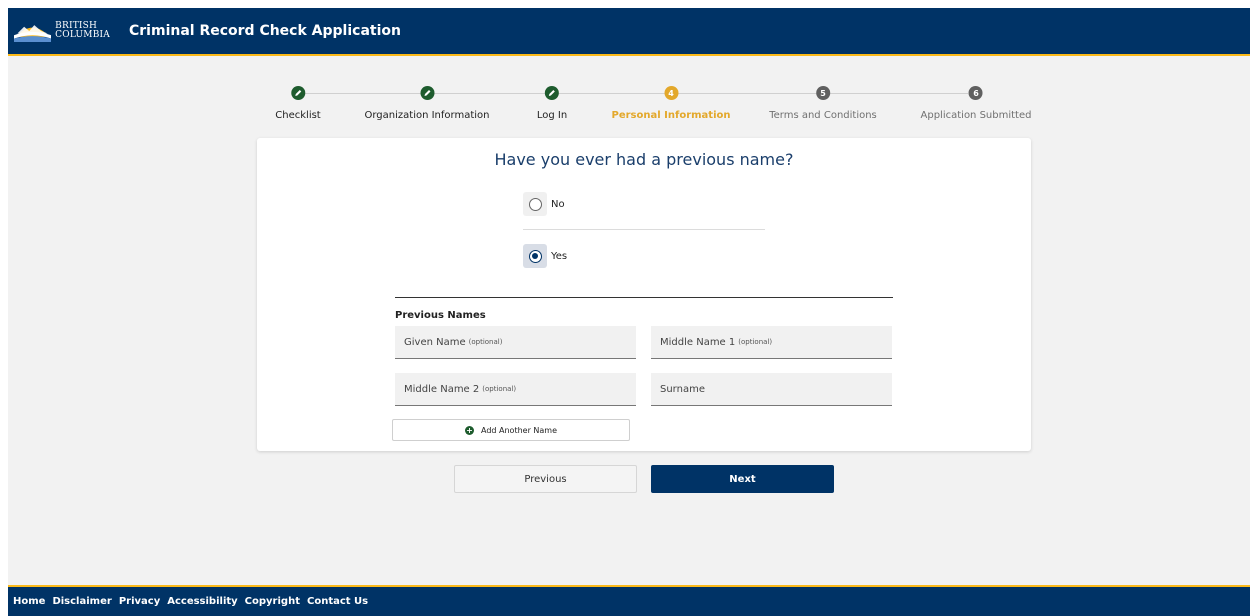  What do you see at coordinates (976, 115) in the screenshot?
I see `step-label: Application Submitted` at bounding box center [976, 115].